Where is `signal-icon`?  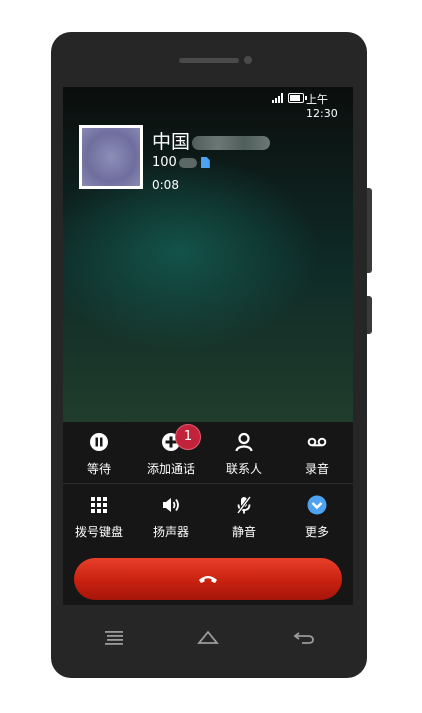
signal-icon is located at coordinates (279, 98).